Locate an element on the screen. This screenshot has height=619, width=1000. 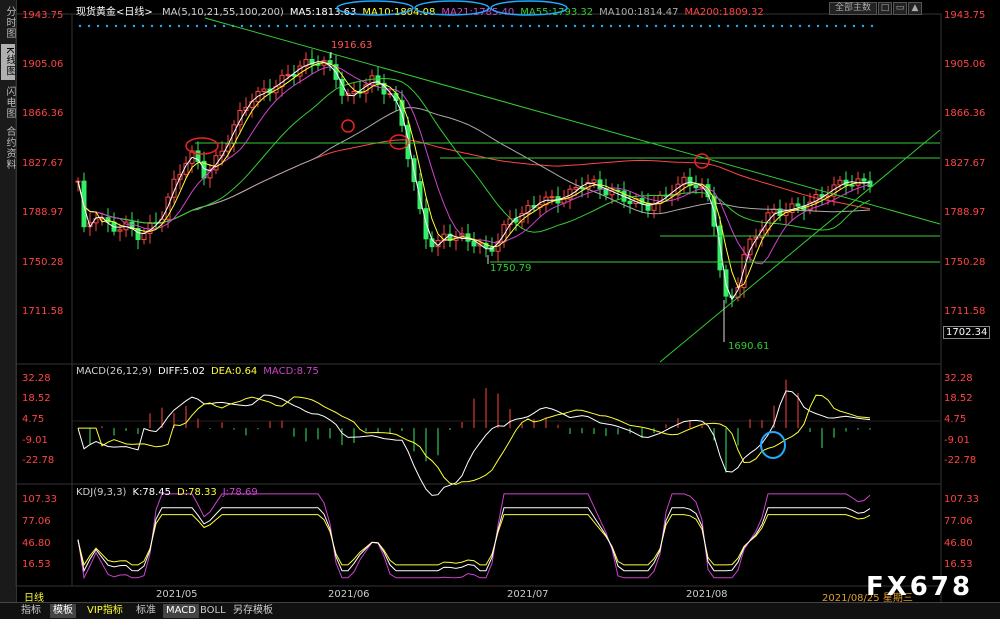
tab-save-template: 另存模板 is located at coordinates (253, 611).